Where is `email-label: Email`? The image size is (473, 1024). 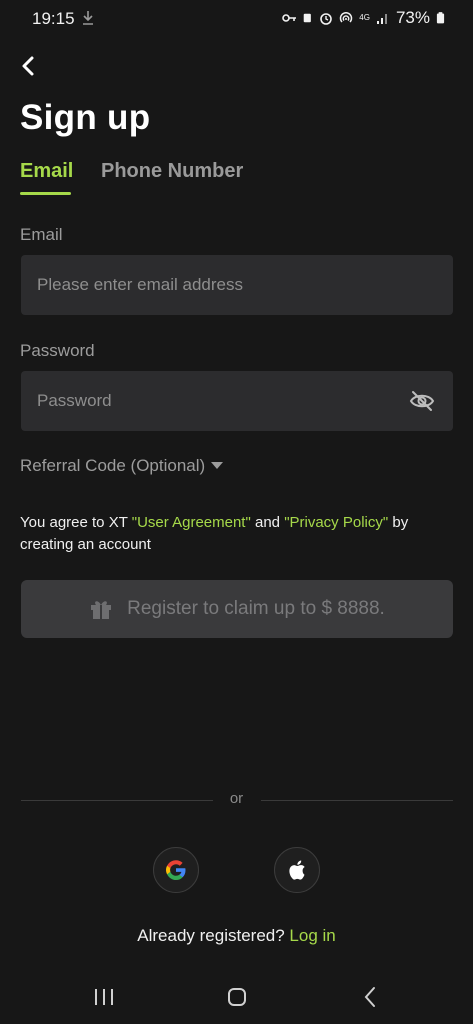
email-label: Email is located at coordinates (41, 234).